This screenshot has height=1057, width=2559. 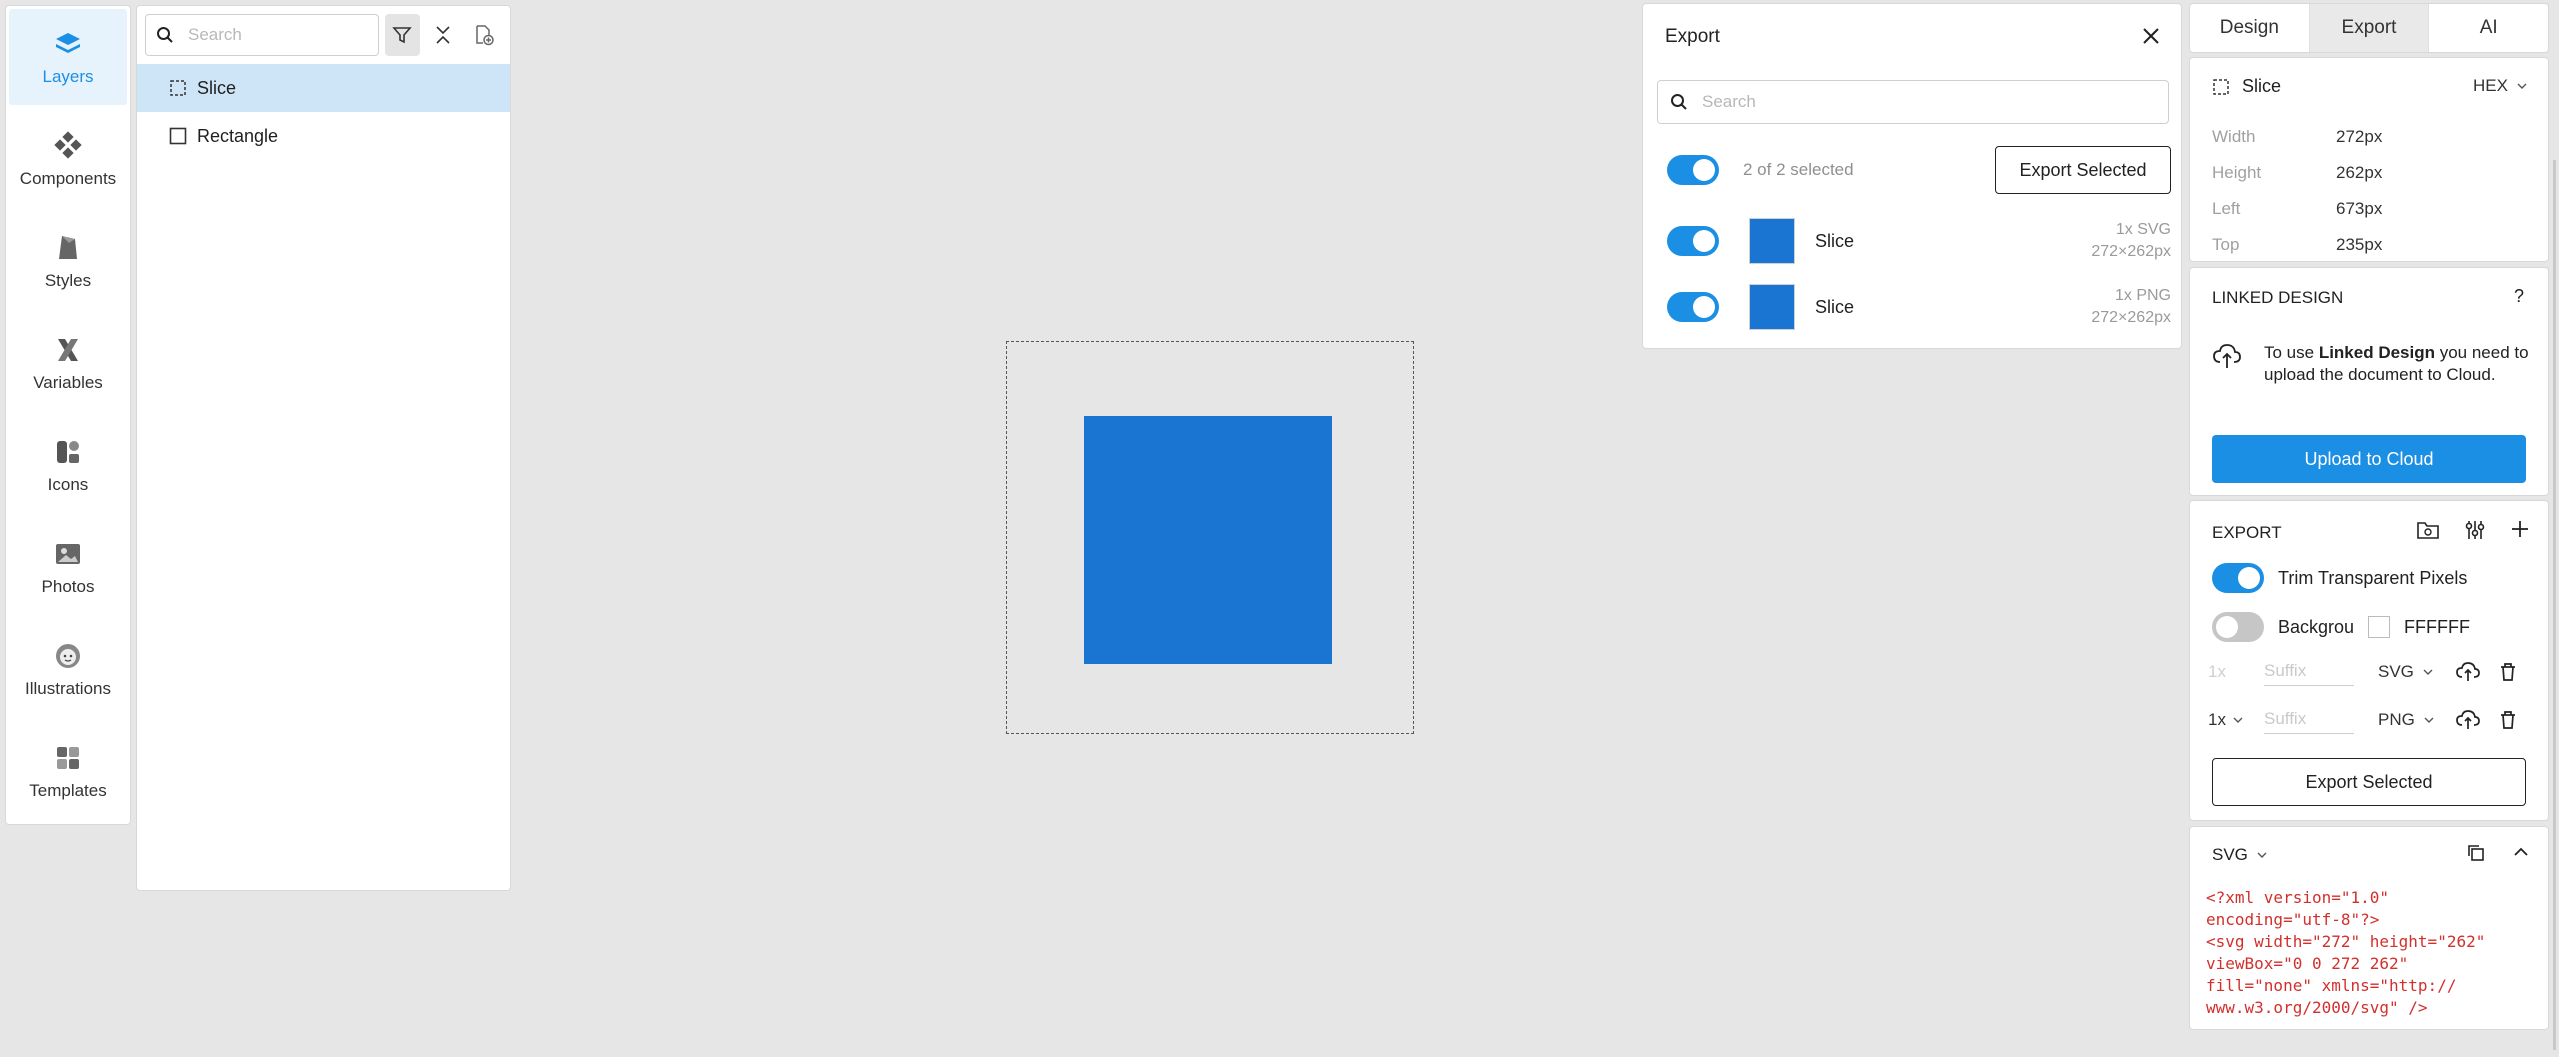 What do you see at coordinates (2408, 672) in the screenshot?
I see `format-select: SVG` at bounding box center [2408, 672].